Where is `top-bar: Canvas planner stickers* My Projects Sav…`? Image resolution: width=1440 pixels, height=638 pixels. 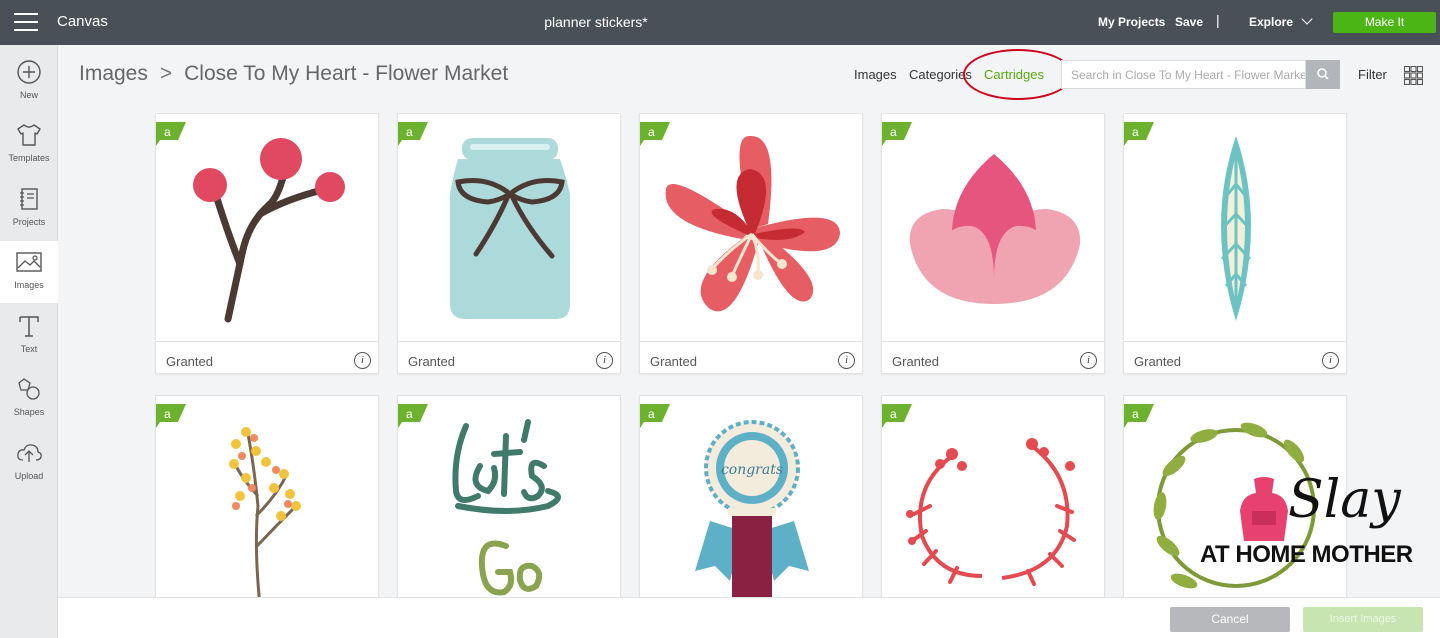 top-bar: Canvas planner stickers* My Projects Sav… is located at coordinates (720, 22).